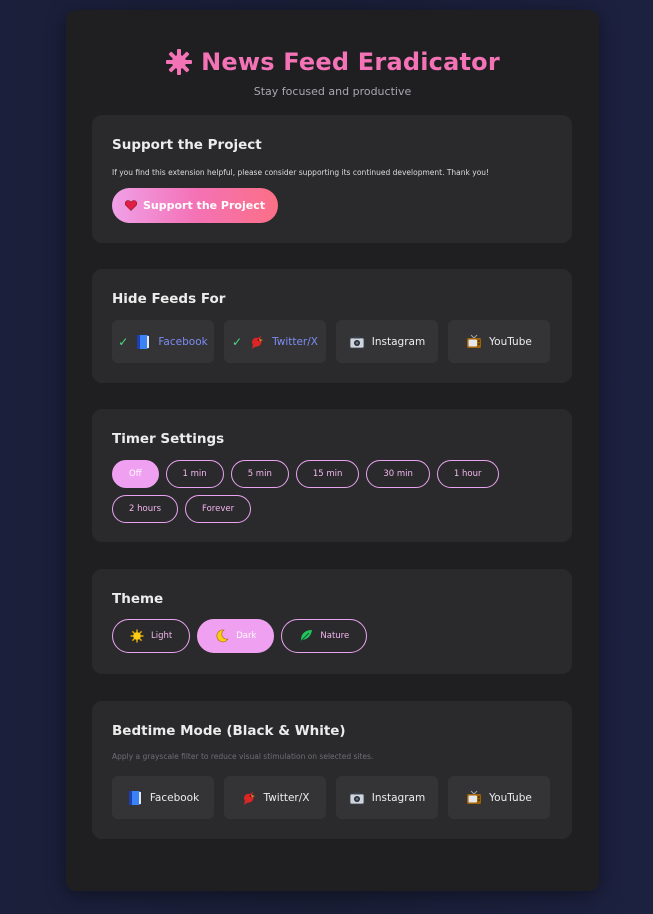 This screenshot has width=653, height=914. I want to click on bedtime-youtube: YouTube, so click(499, 797).